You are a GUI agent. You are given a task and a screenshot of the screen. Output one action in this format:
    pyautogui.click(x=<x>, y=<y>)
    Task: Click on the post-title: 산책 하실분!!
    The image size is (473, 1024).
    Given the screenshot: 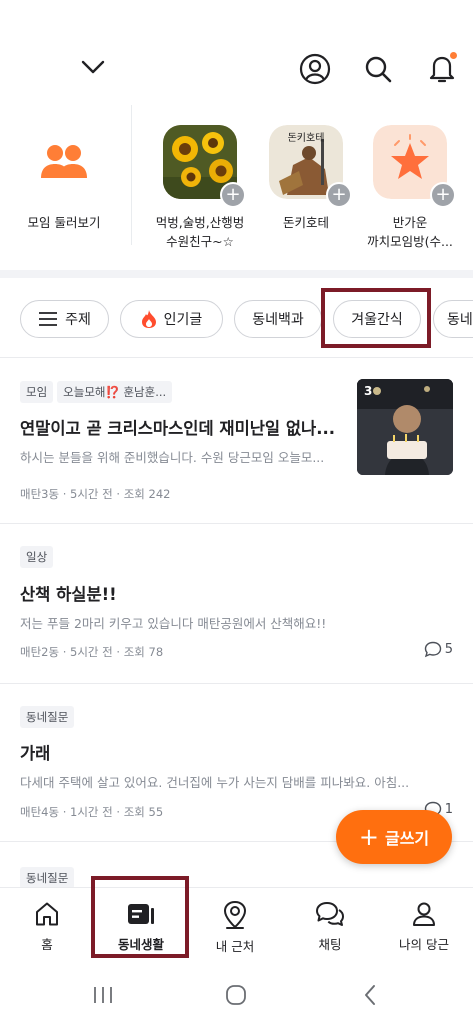 What is the action you would take?
    pyautogui.click(x=68, y=594)
    